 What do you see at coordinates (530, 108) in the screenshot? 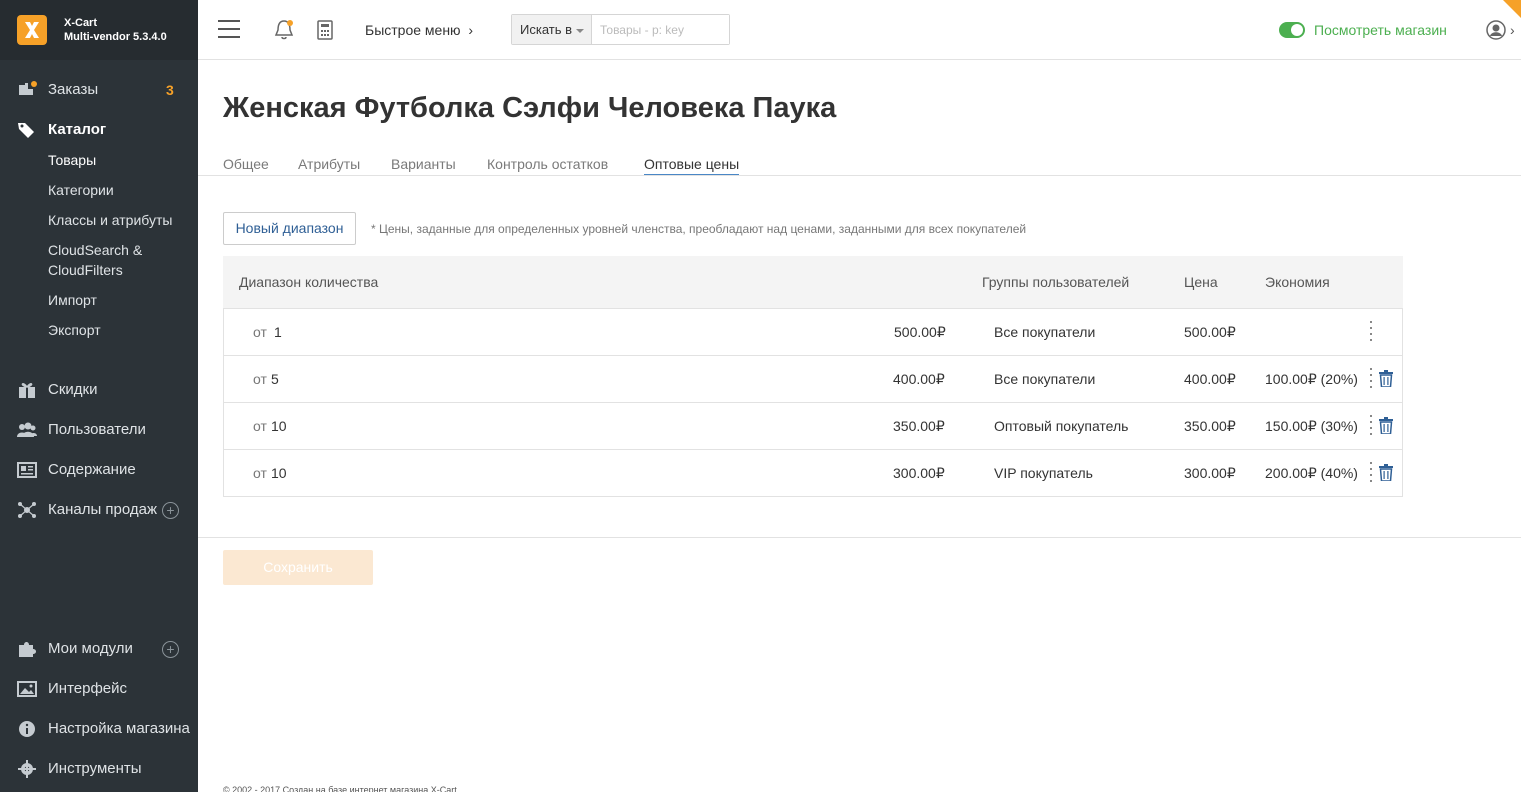
I see `page-title: Женская Футболка Сэлфи Человека Паука` at bounding box center [530, 108].